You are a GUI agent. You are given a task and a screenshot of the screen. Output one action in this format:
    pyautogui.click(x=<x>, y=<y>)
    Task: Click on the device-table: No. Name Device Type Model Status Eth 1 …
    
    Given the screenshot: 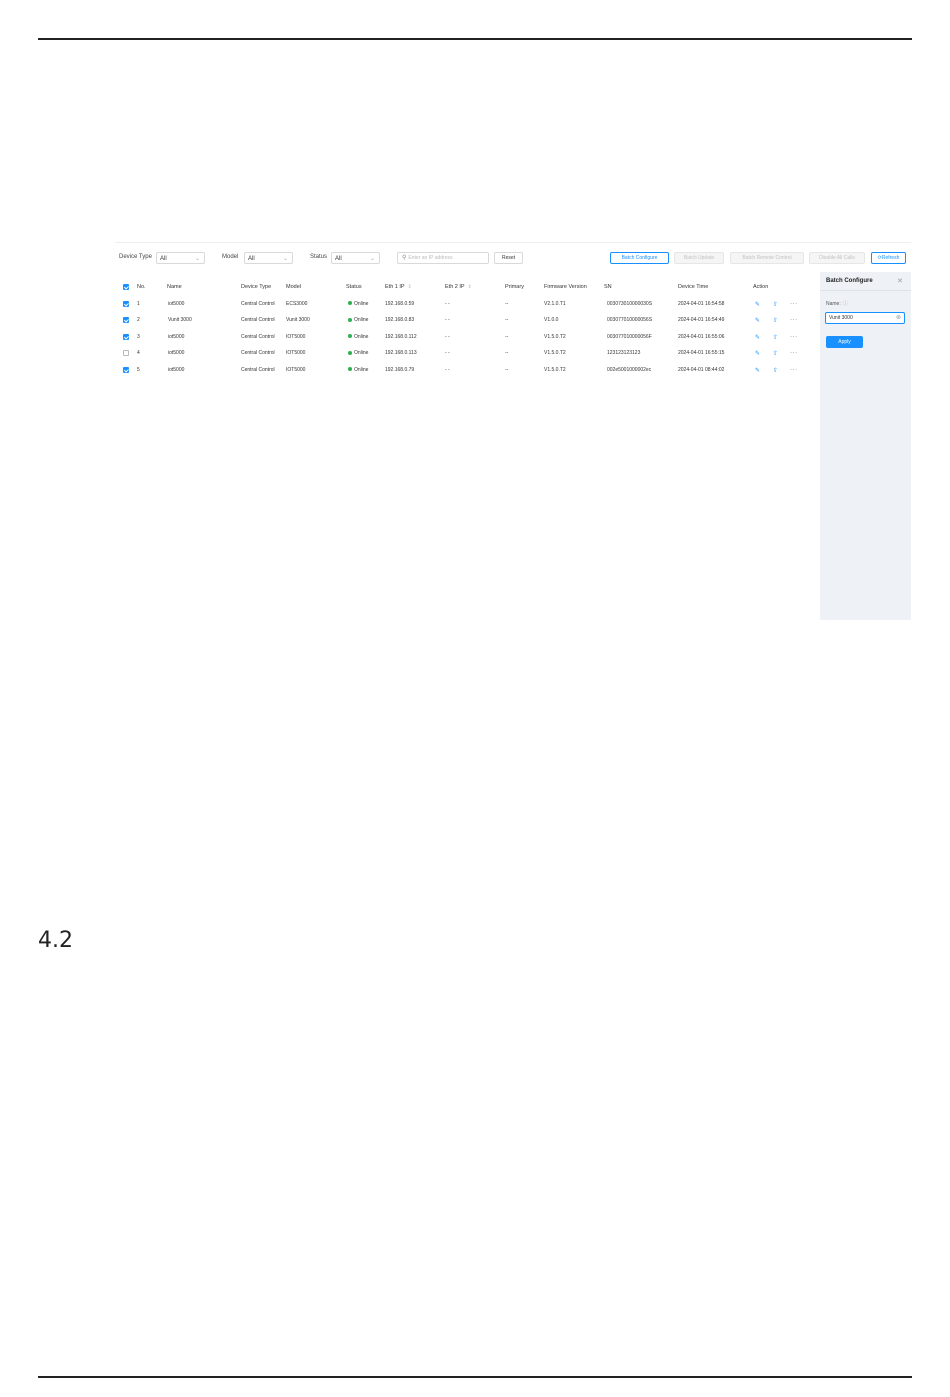 What is the action you would take?
    pyautogui.click(x=465, y=329)
    